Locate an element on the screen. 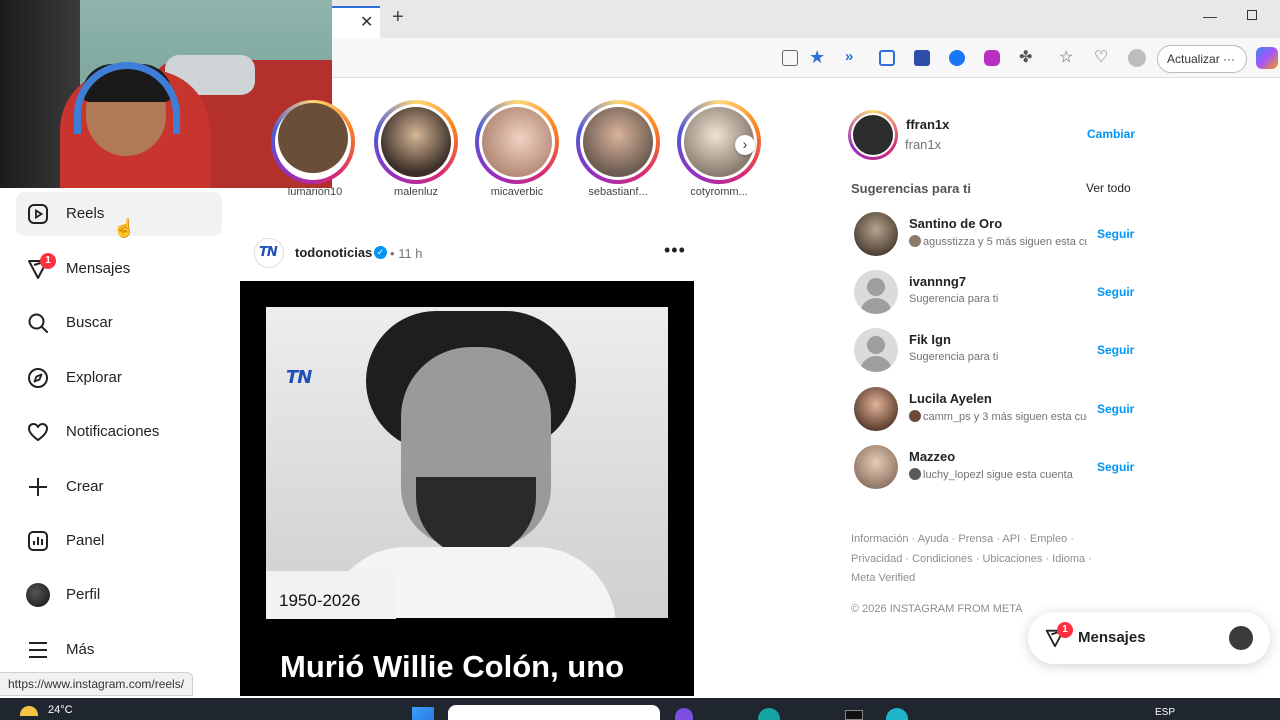  post-time: • 11 h is located at coordinates (406, 253).